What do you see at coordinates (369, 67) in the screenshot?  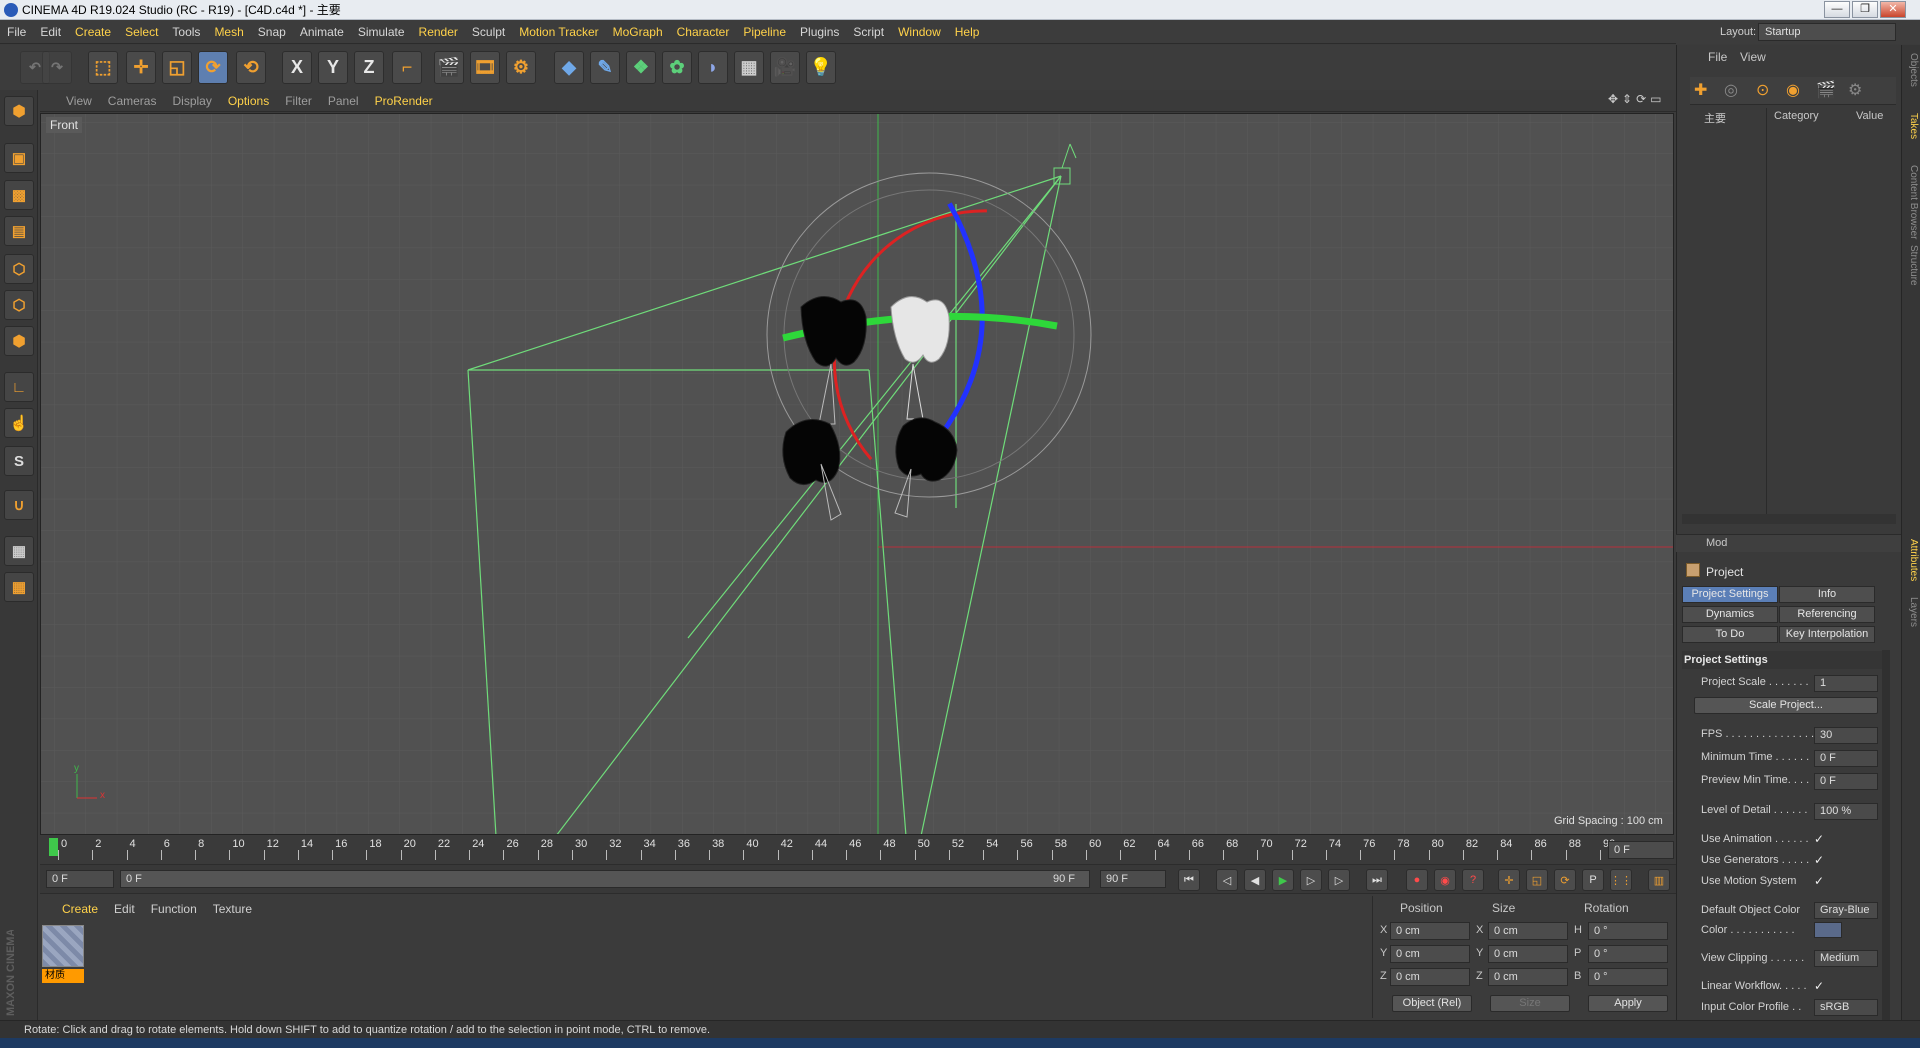 I see `z-axis-lock-button: Z` at bounding box center [369, 67].